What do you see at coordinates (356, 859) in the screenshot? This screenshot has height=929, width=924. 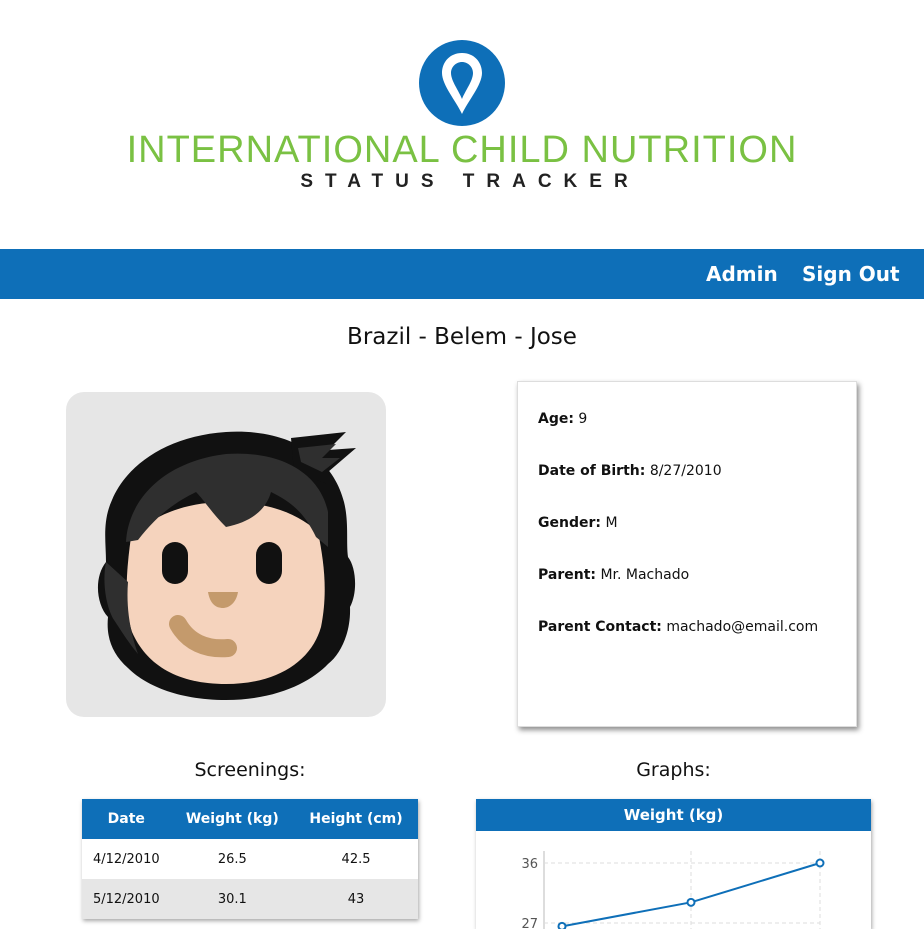 I see `cell-height: 42.5` at bounding box center [356, 859].